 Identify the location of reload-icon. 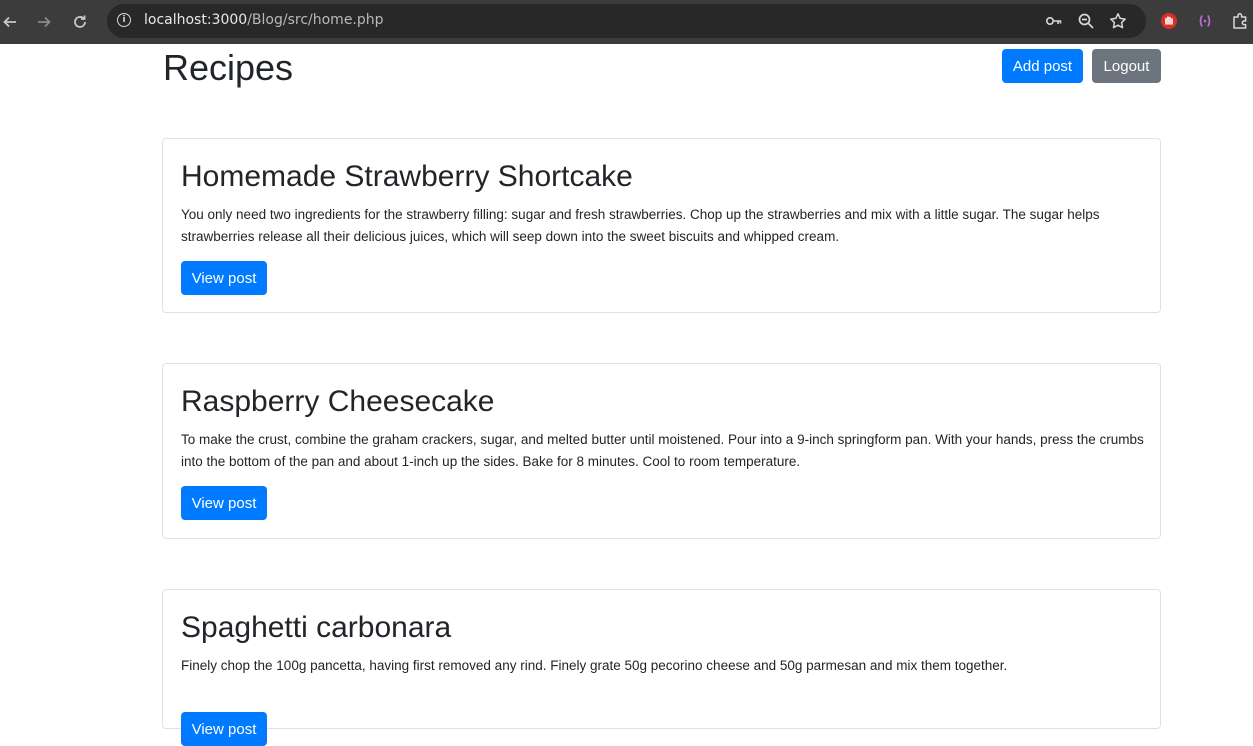
(80, 22).